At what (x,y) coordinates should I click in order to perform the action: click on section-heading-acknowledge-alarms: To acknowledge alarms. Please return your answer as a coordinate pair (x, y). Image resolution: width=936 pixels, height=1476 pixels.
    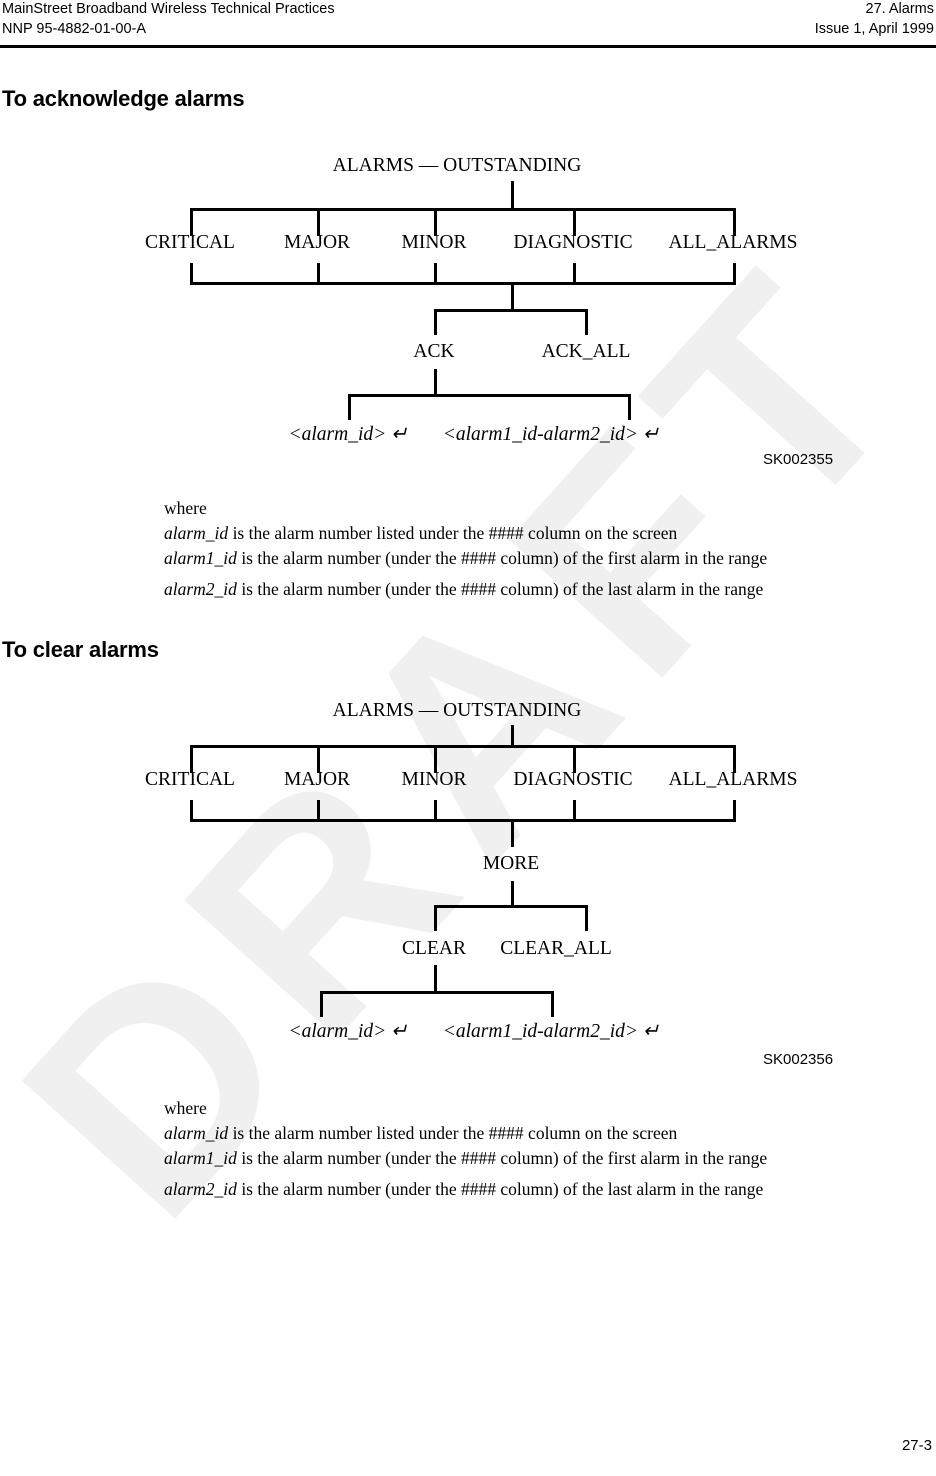
    Looking at the image, I should click on (123, 98).